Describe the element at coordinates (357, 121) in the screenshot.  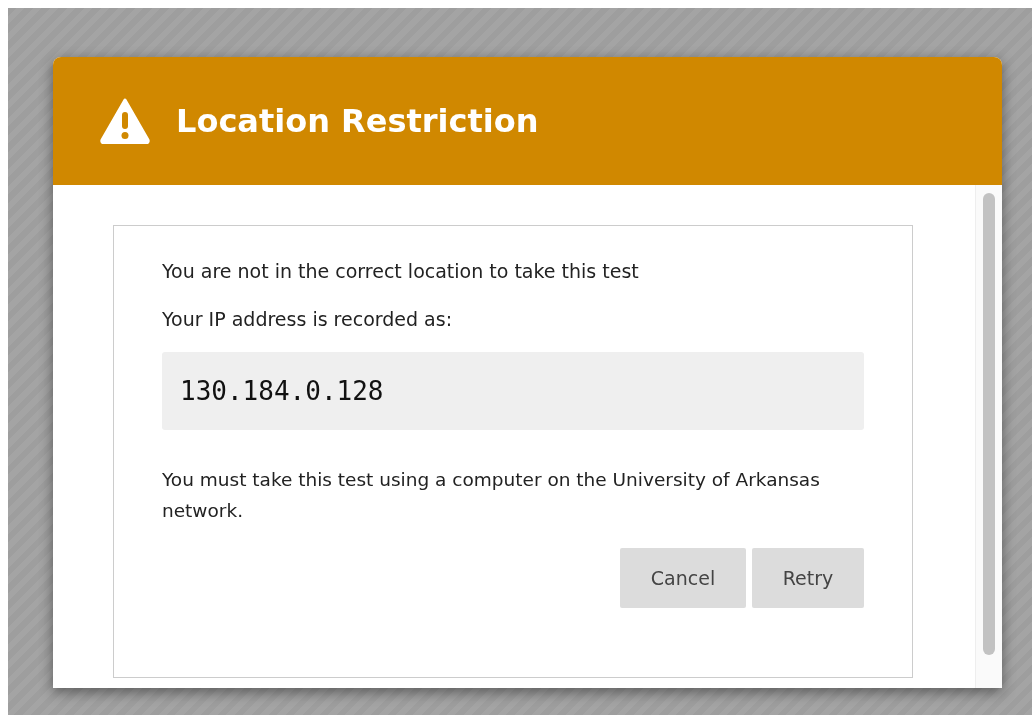
I see `dialog-title: Location Restriction` at that location.